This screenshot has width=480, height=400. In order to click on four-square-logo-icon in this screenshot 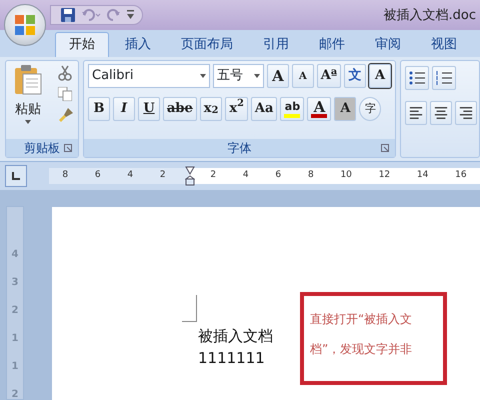, I will do `click(25, 25)`.